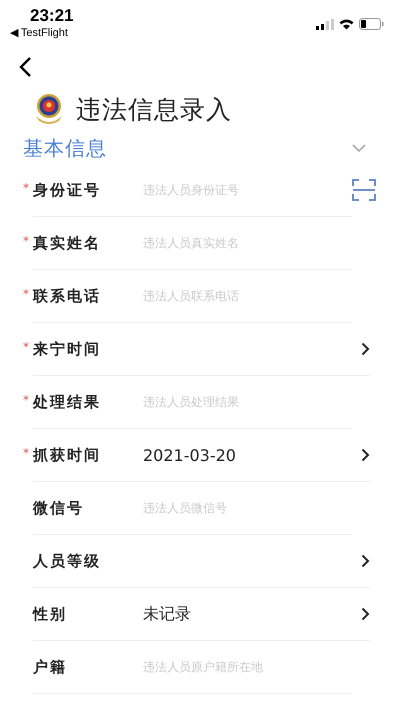 This screenshot has height=711, width=400. Describe the element at coordinates (346, 24) in the screenshot. I see `wifi-icon` at that location.